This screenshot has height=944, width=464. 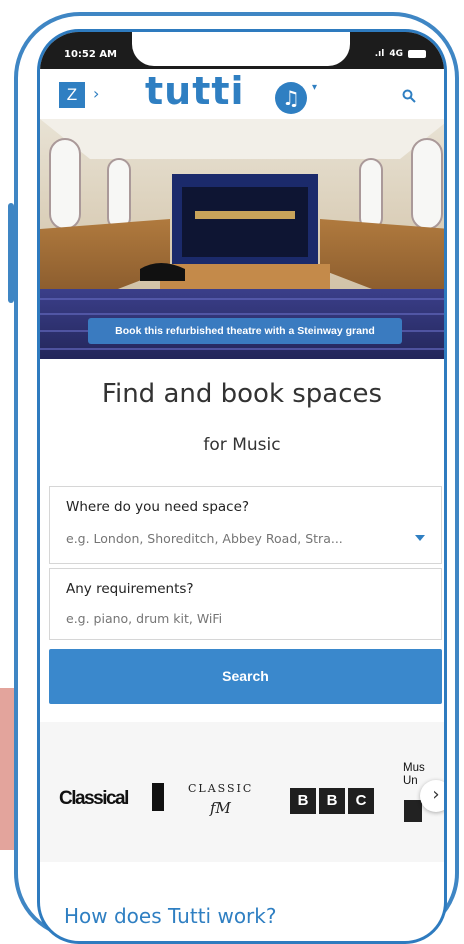 I want to click on classic-fm-logo-bottom: fM, so click(x=220, y=808).